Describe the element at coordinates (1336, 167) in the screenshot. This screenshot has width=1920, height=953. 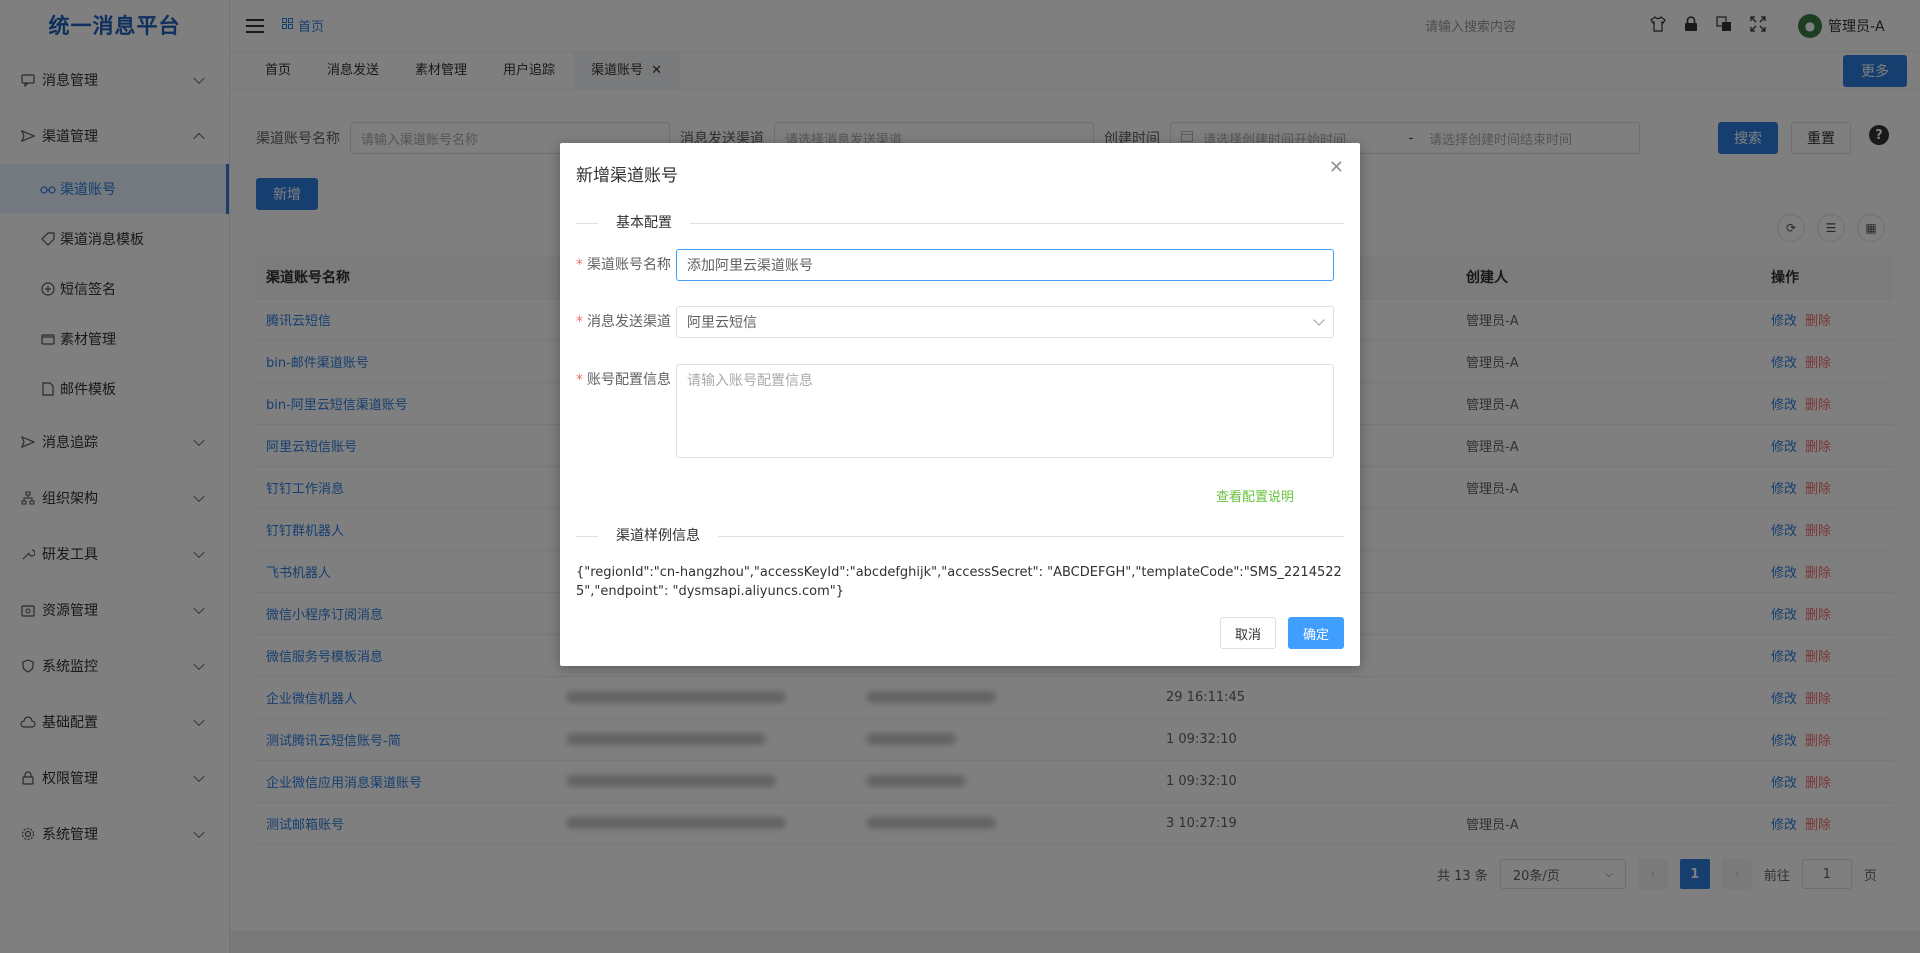
I see `close-icon: ✕` at that location.